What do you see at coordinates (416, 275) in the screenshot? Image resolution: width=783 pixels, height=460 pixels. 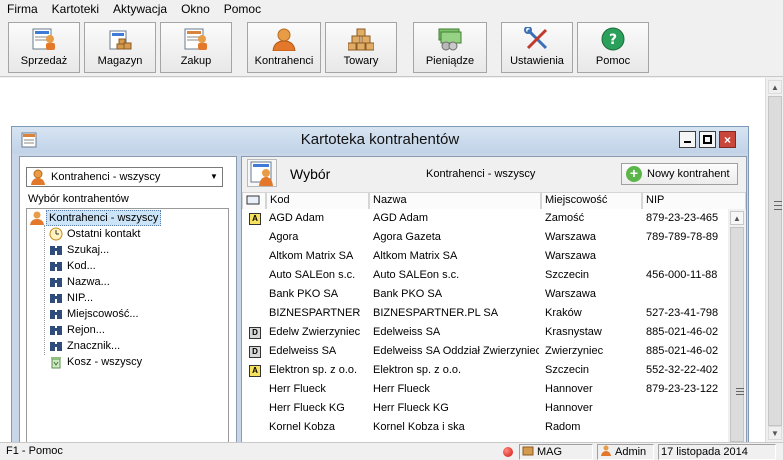 I see `cell-nazwa: Auto SALEon s.c.` at bounding box center [416, 275].